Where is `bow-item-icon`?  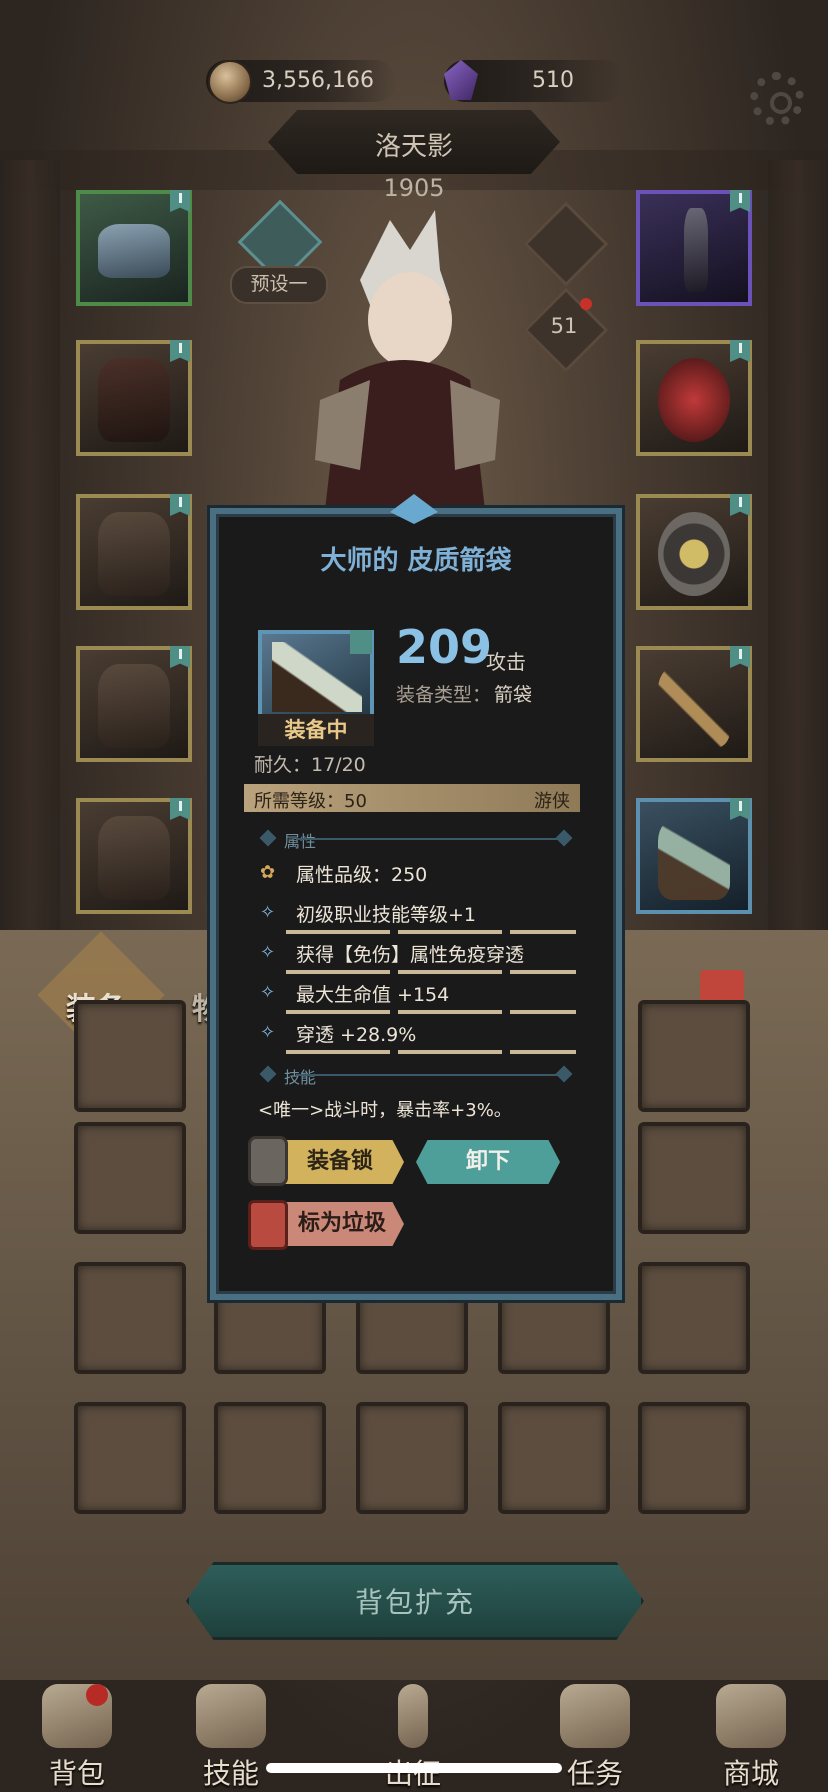 bow-item-icon is located at coordinates (694, 706).